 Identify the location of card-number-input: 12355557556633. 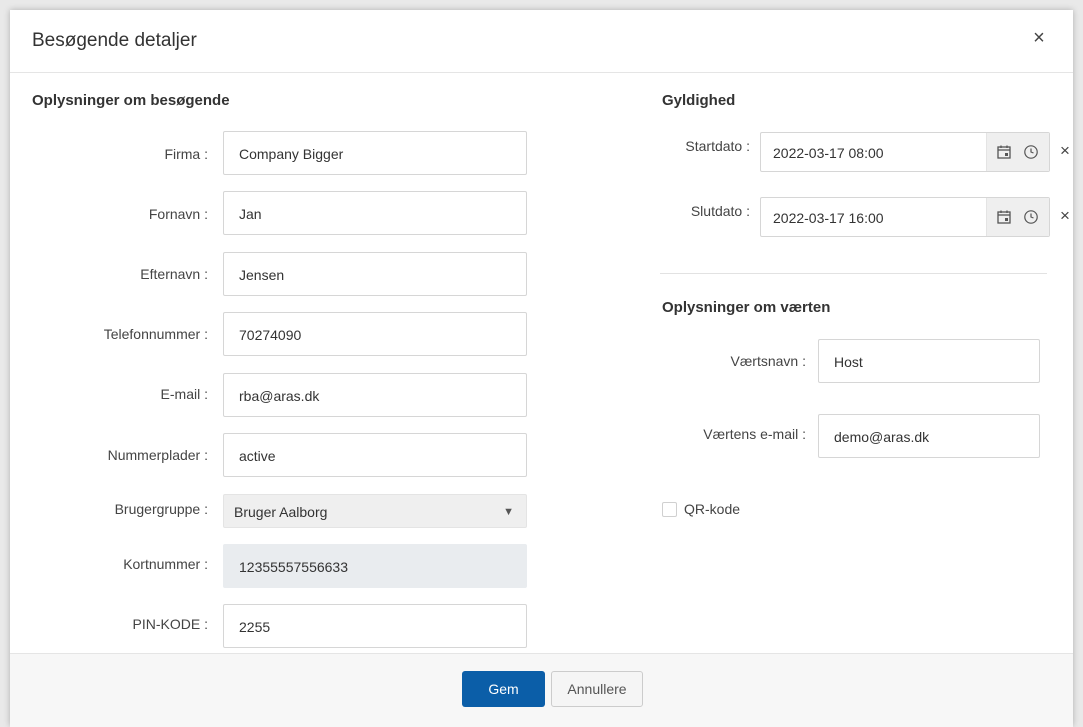
(375, 566).